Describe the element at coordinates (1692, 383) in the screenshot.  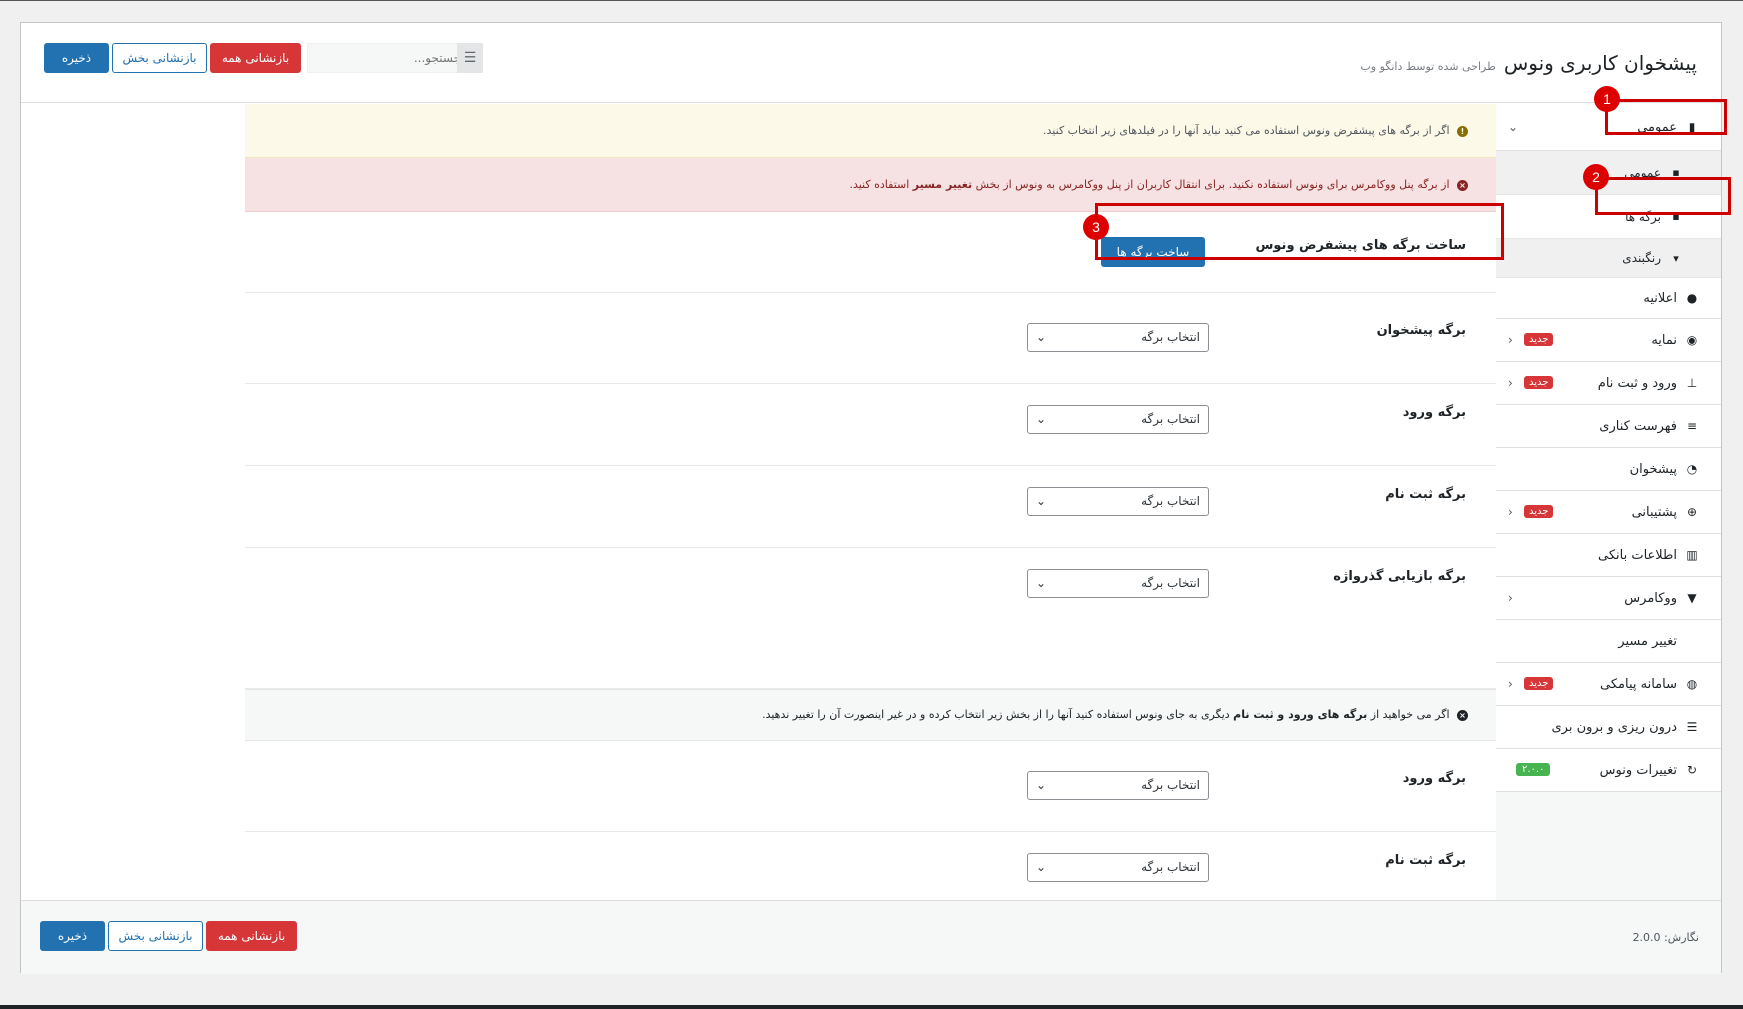
I see `signpost-icon: ⊥` at that location.